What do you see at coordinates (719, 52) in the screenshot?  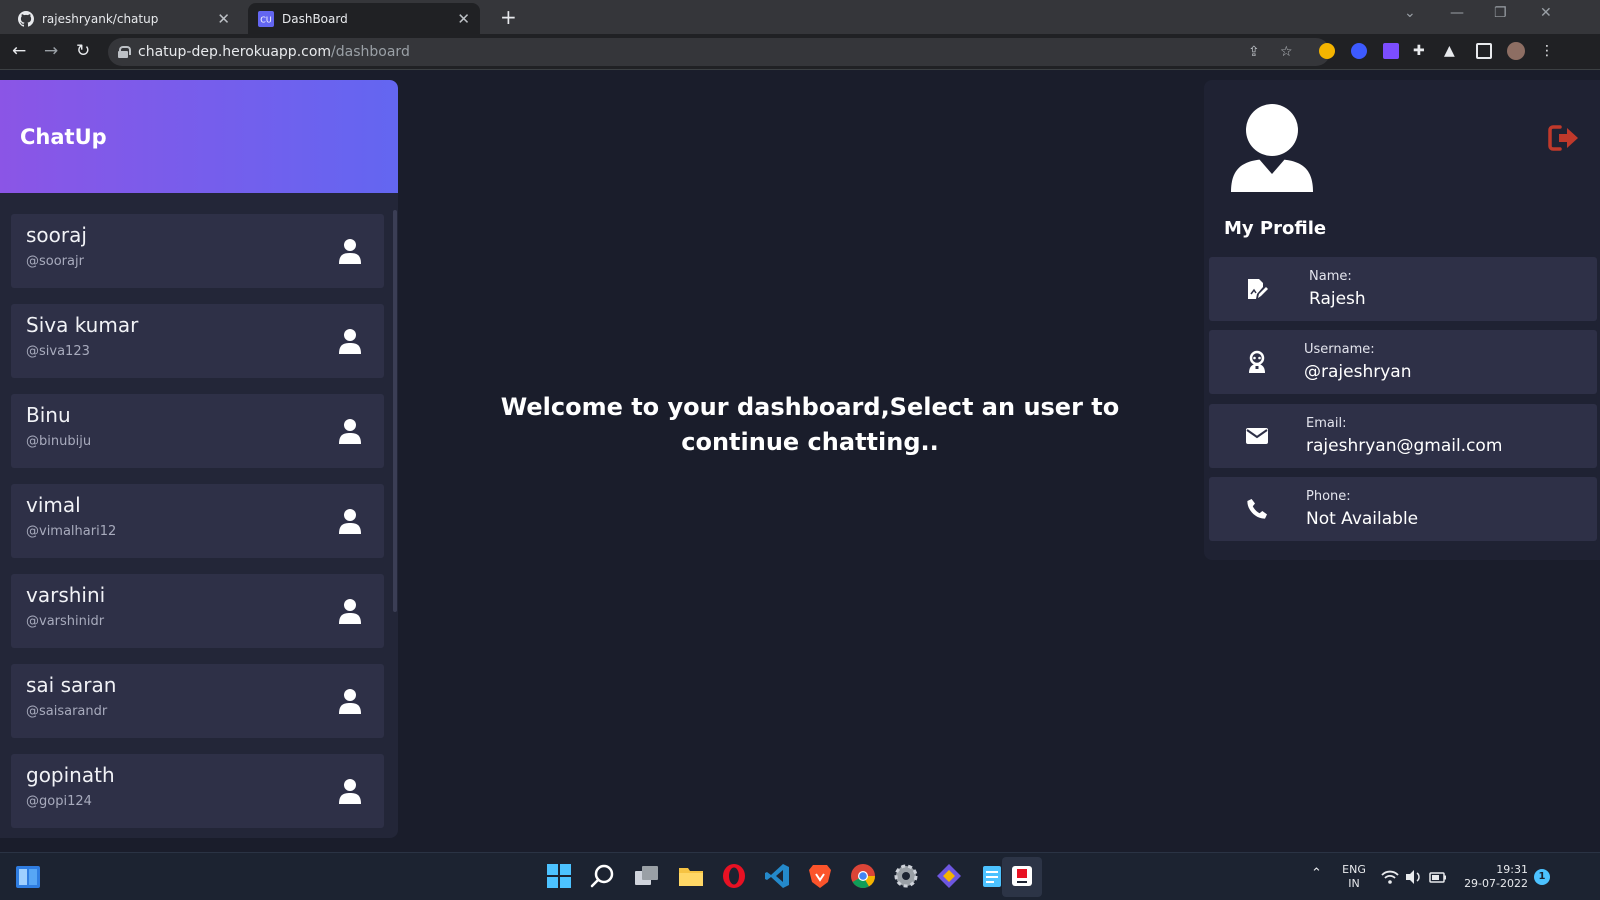 I see `address-bar: chatup-dep.herokuapp.com/dashboard ⇪ ☆` at bounding box center [719, 52].